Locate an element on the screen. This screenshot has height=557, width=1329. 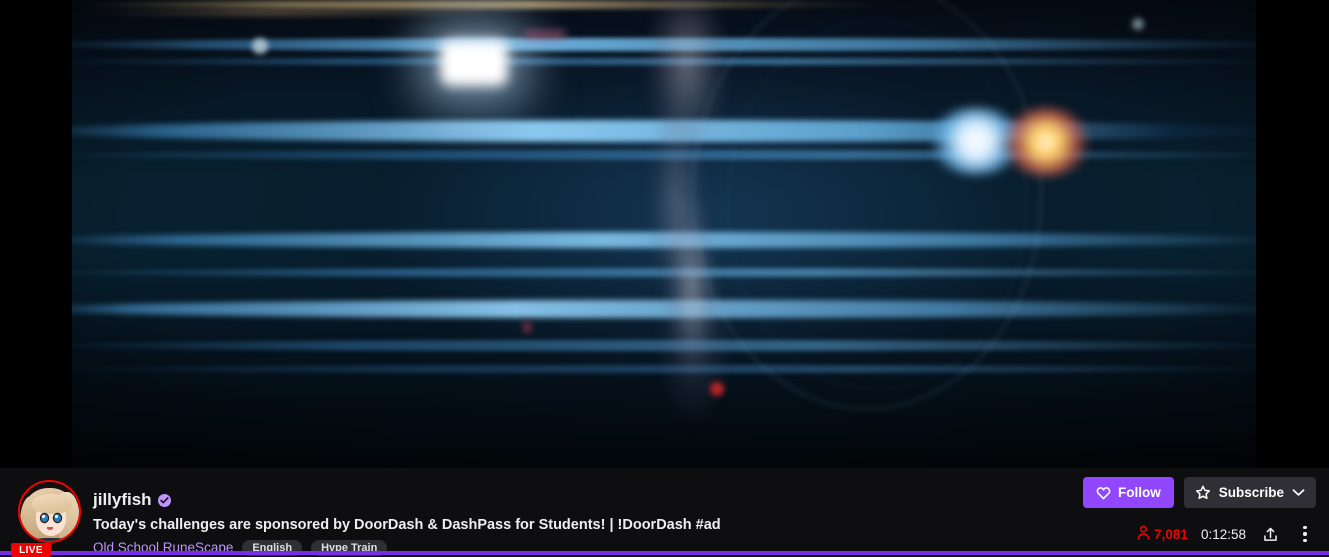
heart-icon is located at coordinates (1103, 493).